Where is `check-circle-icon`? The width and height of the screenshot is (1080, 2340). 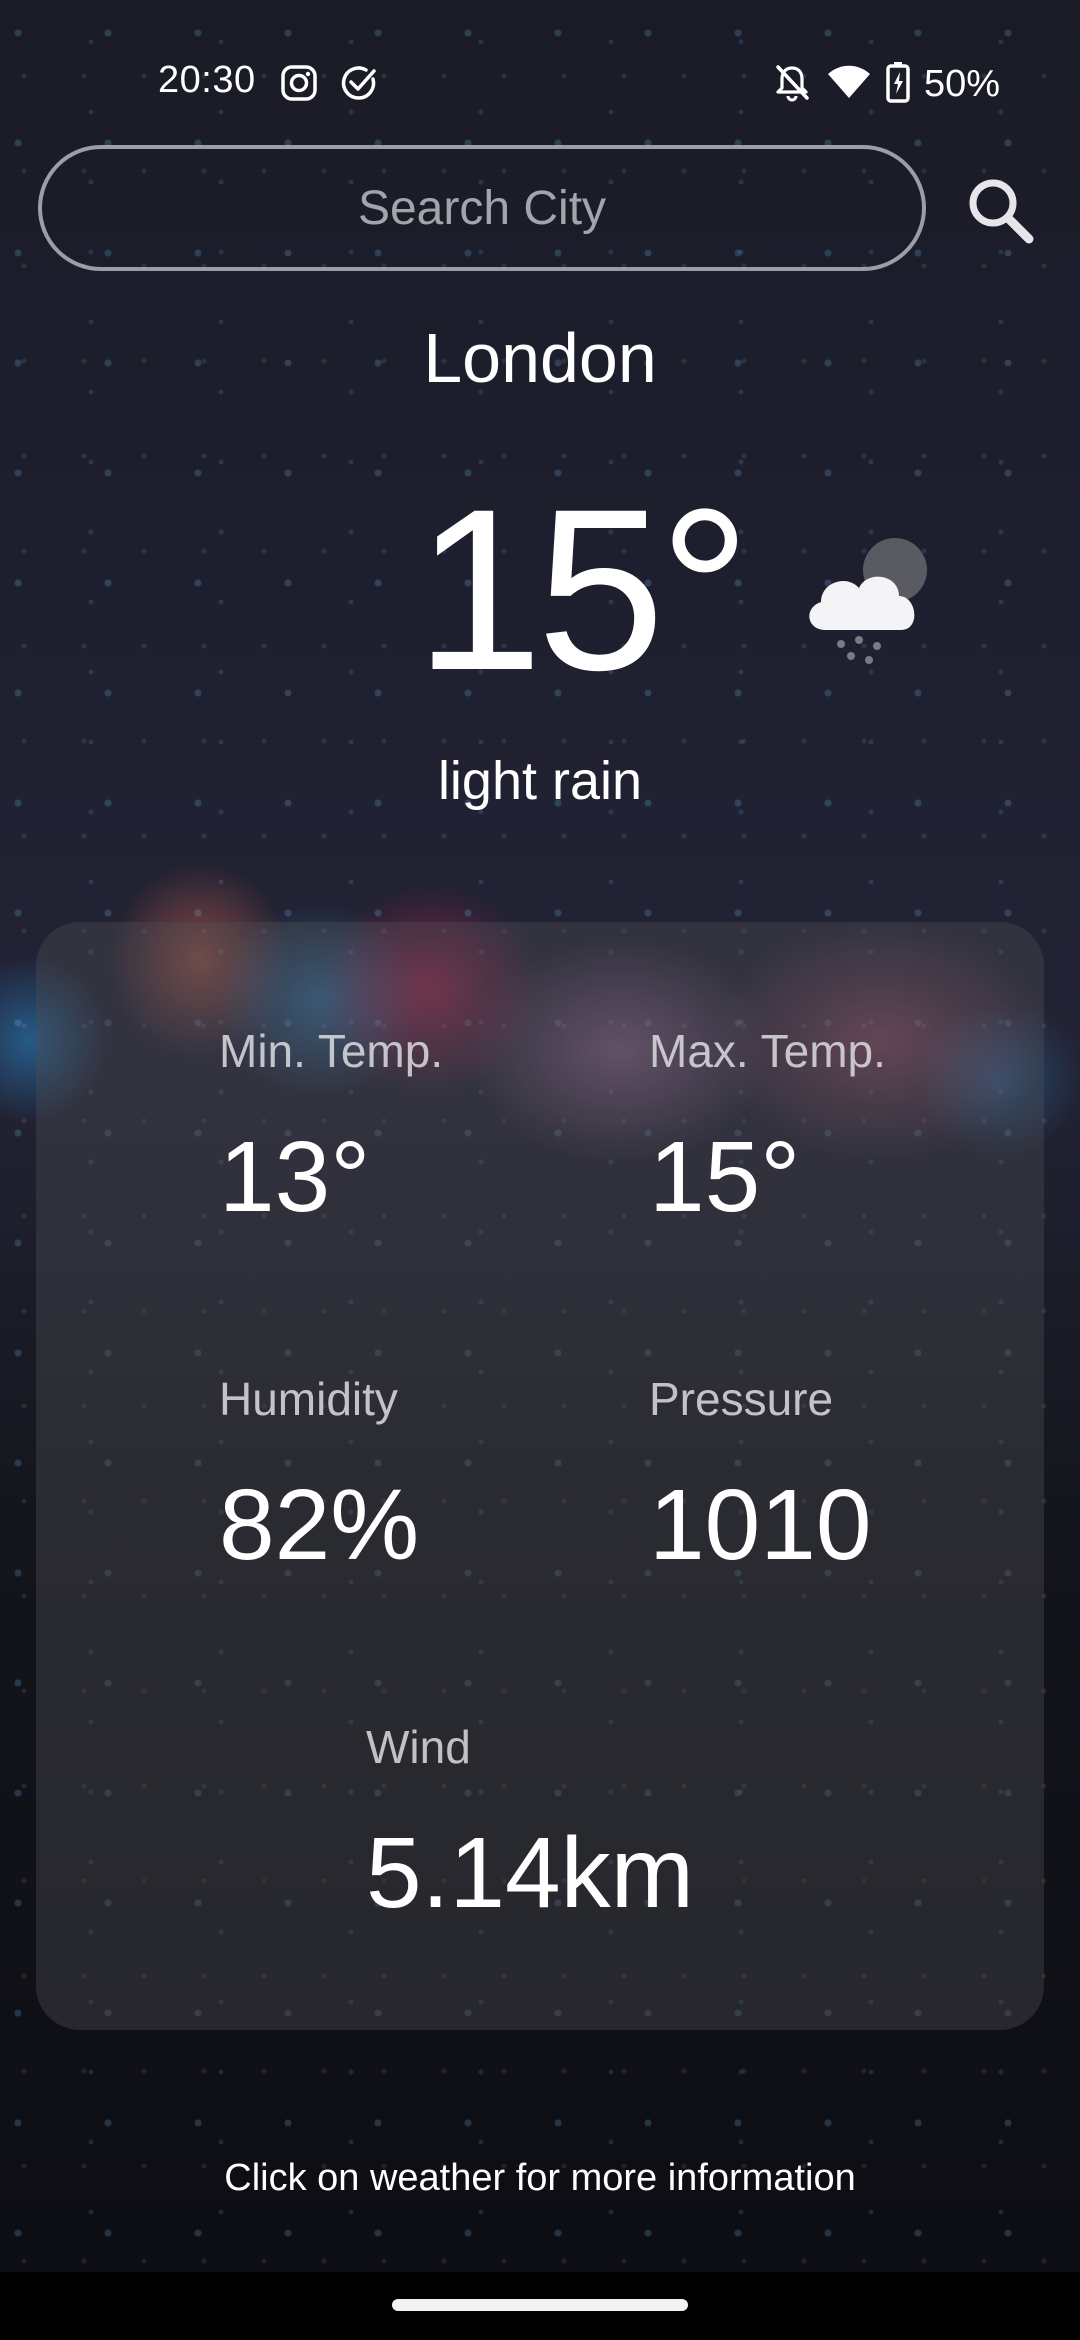 check-circle-icon is located at coordinates (359, 83).